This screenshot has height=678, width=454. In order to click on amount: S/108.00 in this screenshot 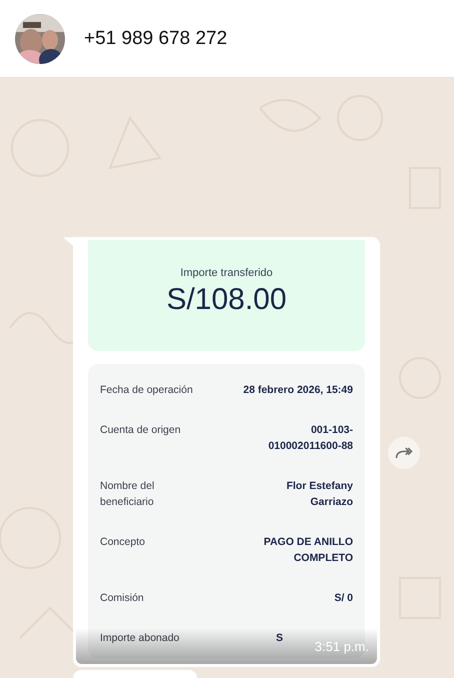, I will do `click(226, 300)`.